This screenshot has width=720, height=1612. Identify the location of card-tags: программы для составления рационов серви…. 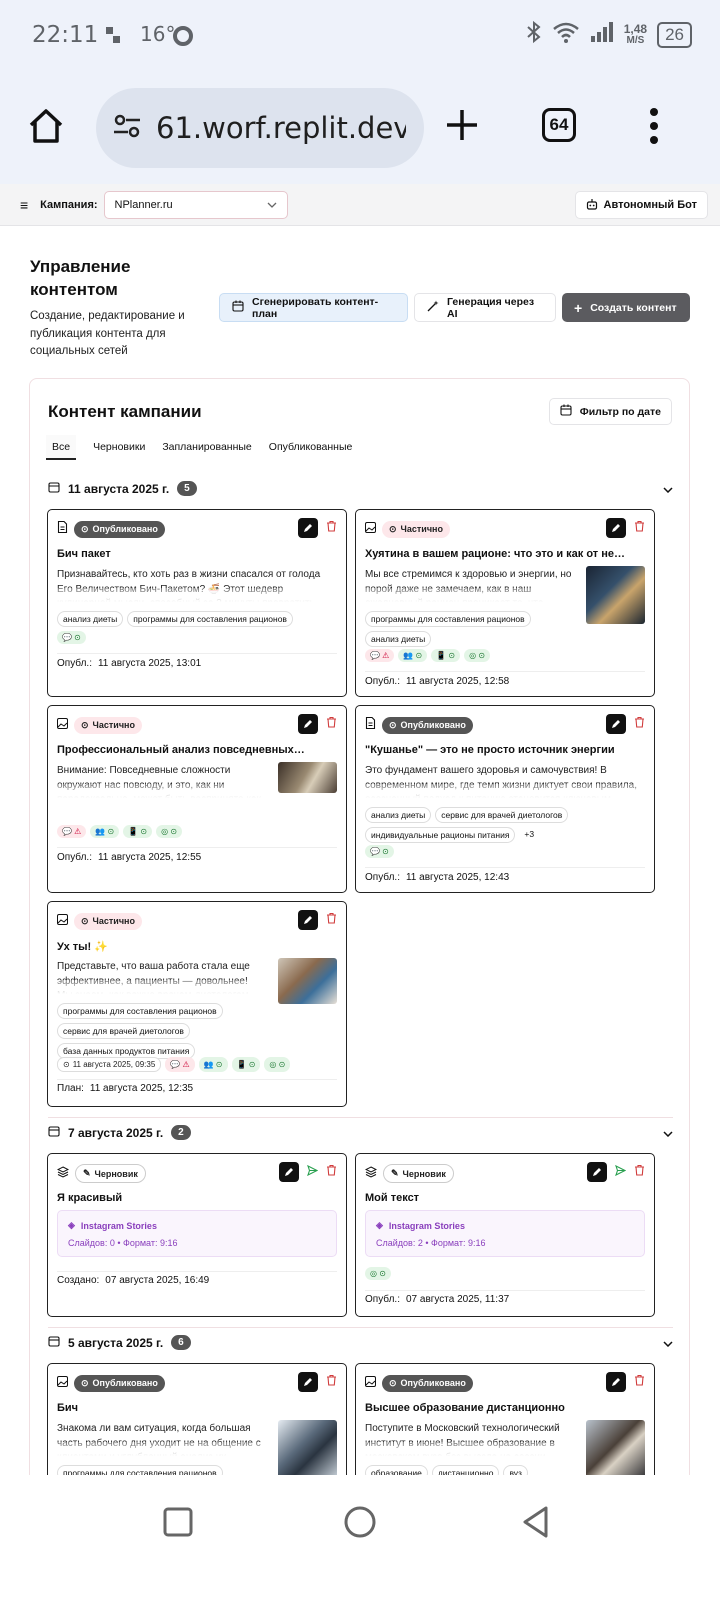
(167, 1031).